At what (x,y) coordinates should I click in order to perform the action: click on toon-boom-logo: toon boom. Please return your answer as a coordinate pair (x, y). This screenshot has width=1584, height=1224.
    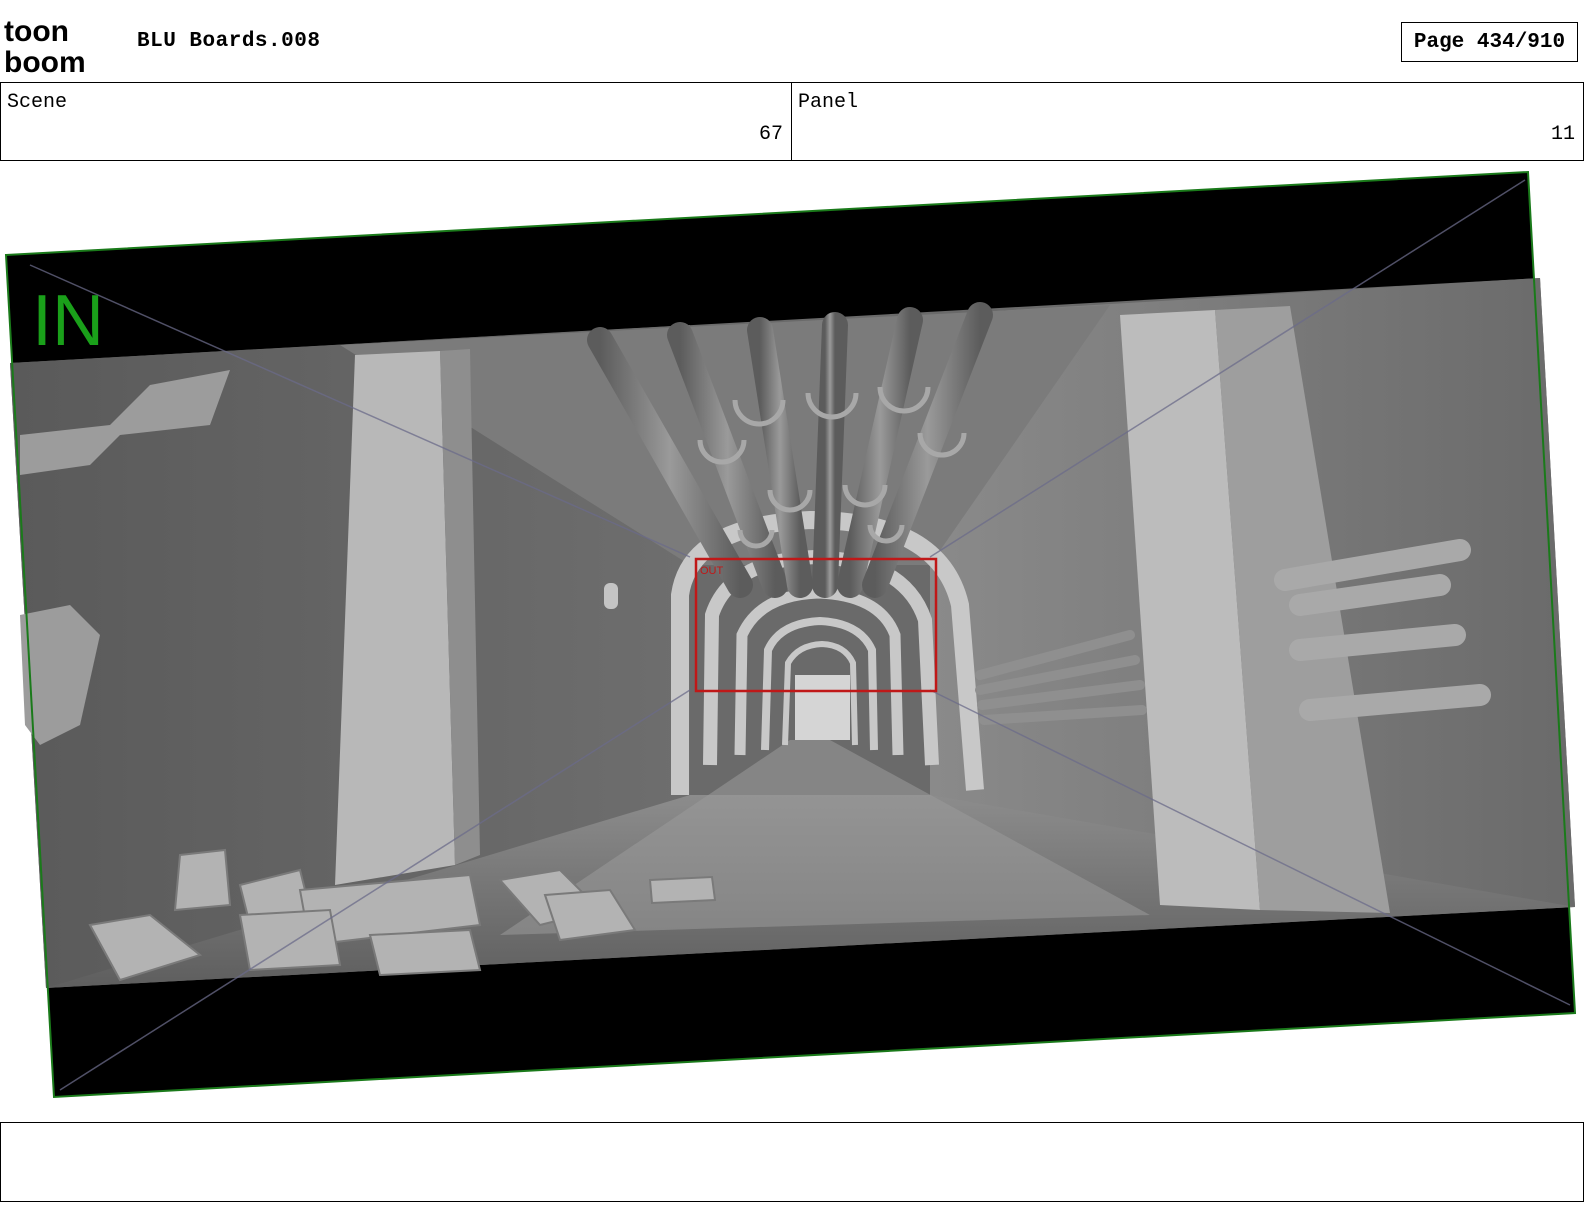
    Looking at the image, I should click on (45, 44).